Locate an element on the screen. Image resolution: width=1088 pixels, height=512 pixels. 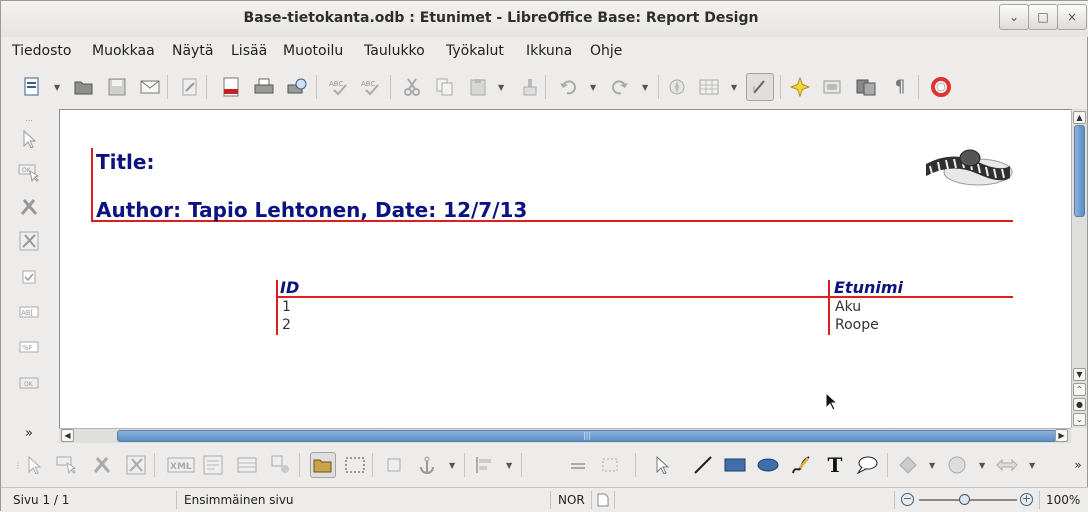
open-form-icon is located at coordinates (323, 465).